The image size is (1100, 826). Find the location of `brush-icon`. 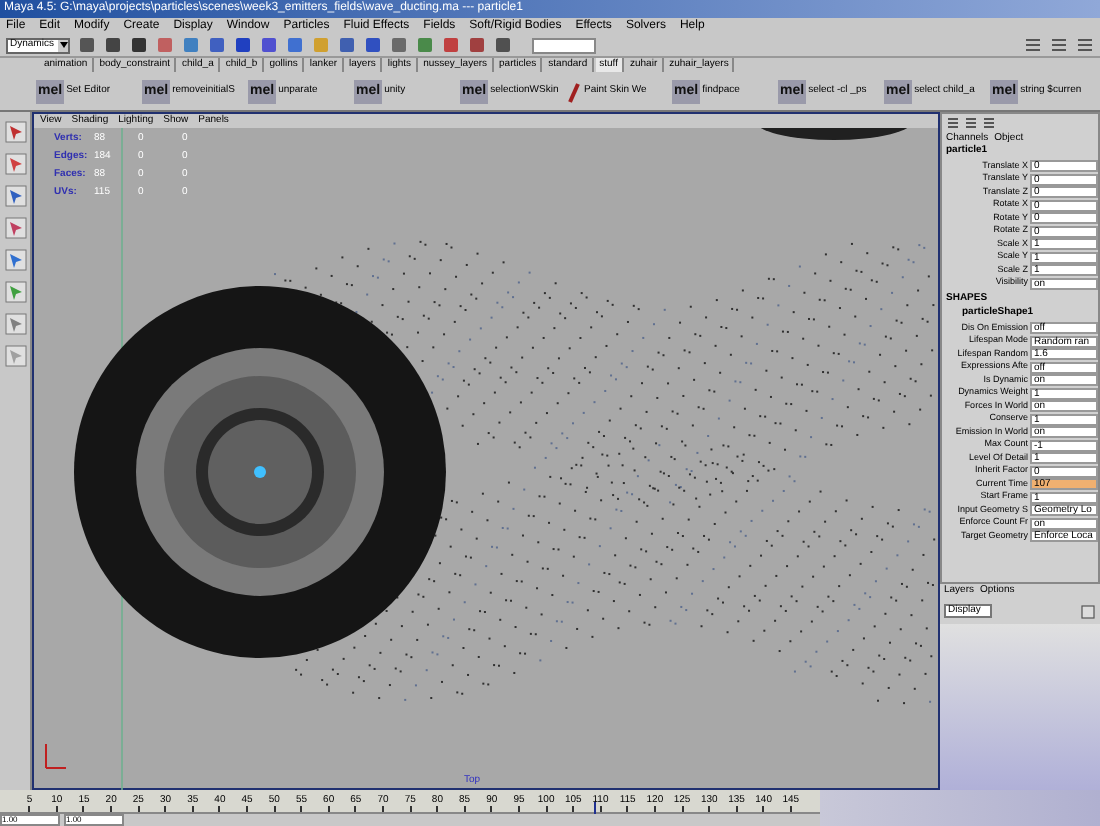

brush-icon is located at coordinates (574, 91).